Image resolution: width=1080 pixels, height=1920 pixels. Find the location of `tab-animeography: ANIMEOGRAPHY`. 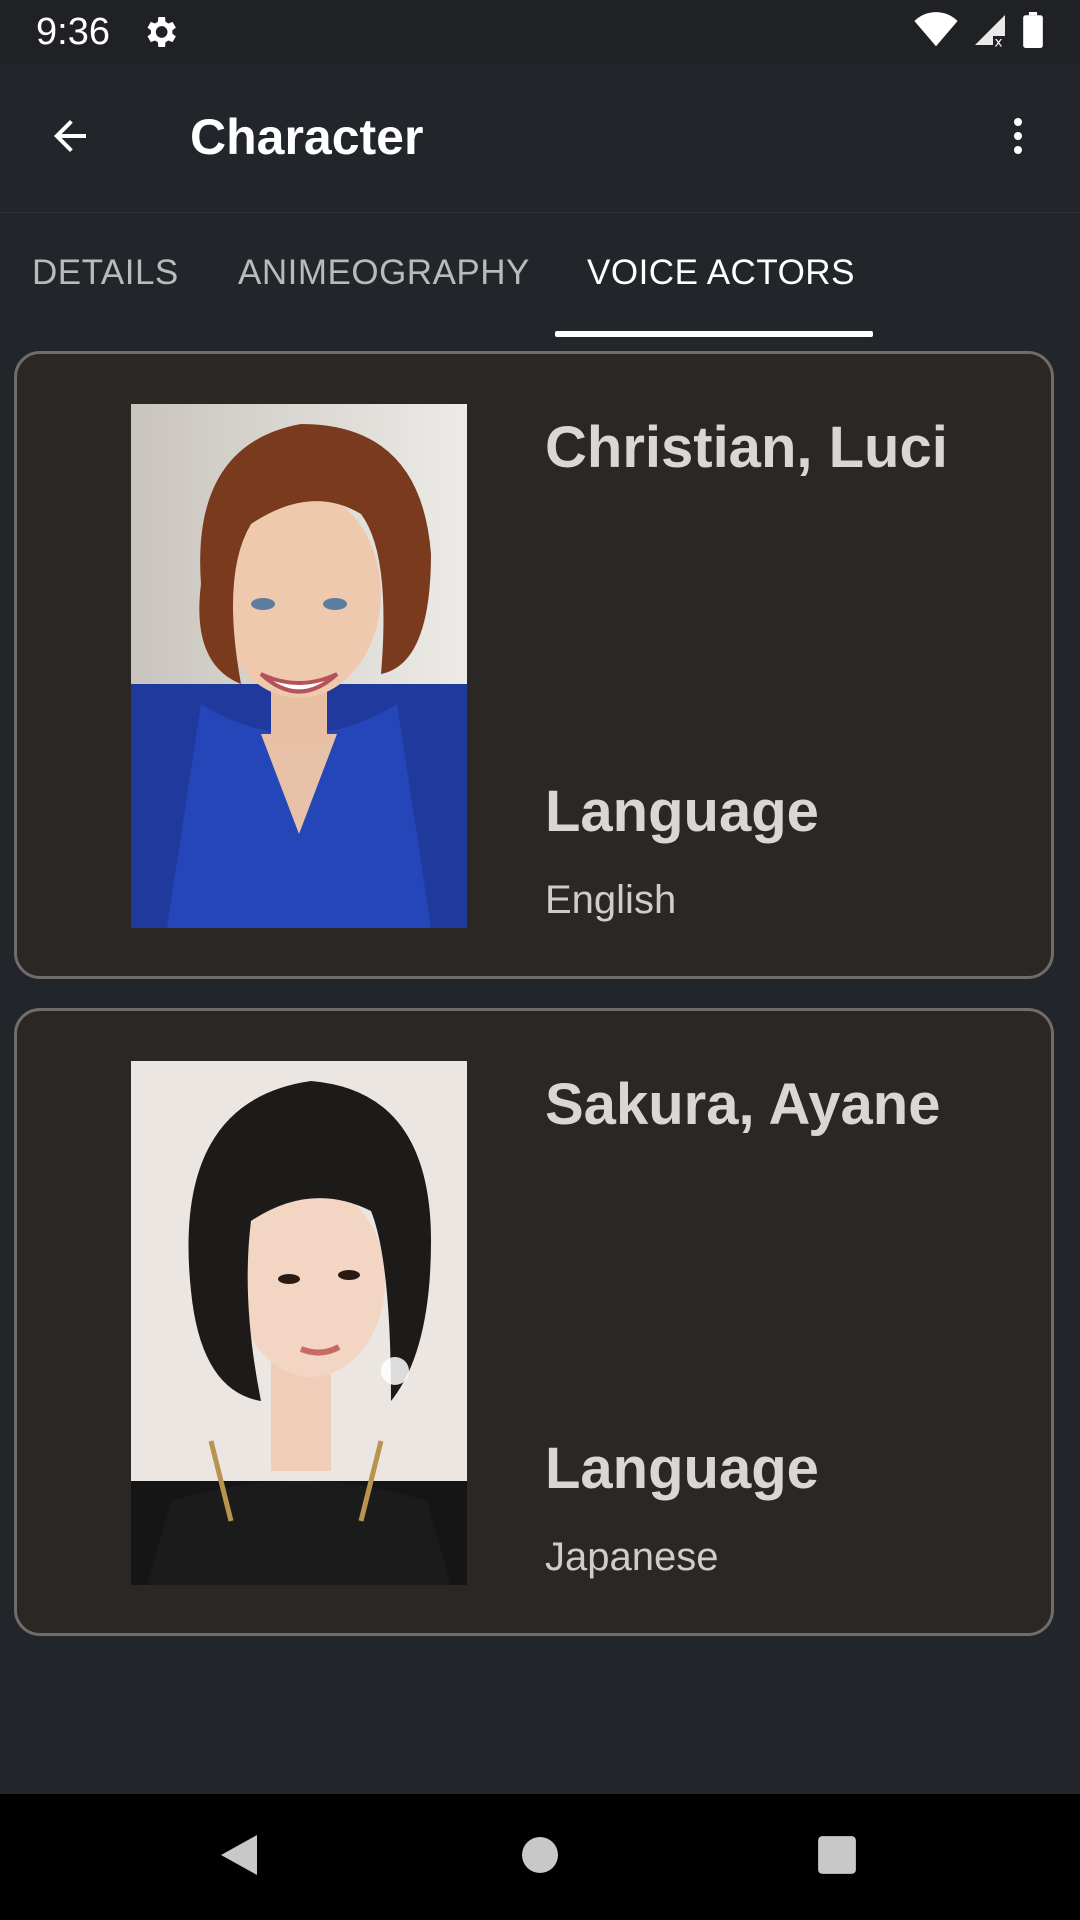

tab-animeography: ANIMEOGRAPHY is located at coordinates (384, 273).